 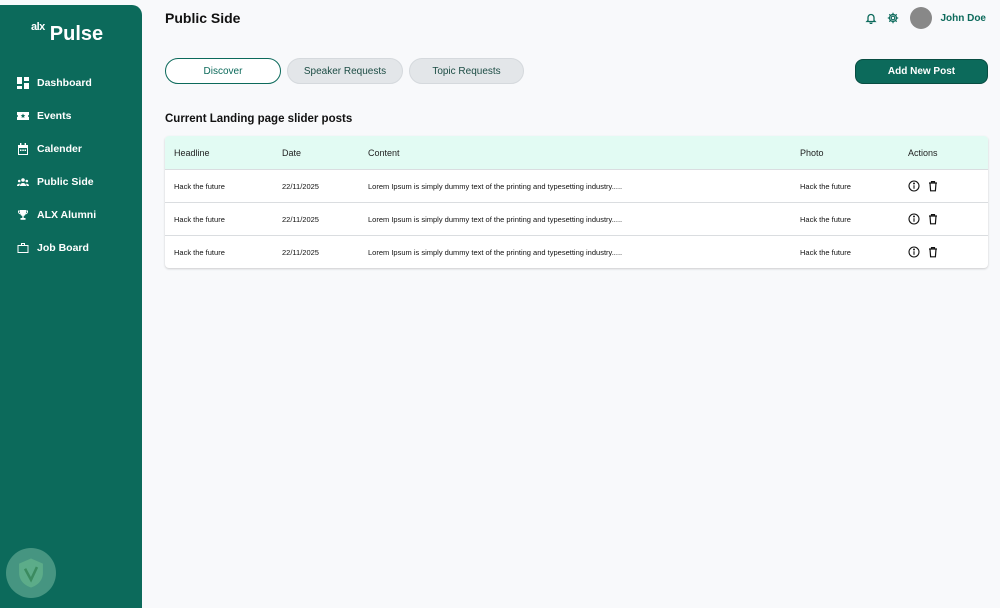 What do you see at coordinates (67, 214) in the screenshot?
I see `sidebar-item-label: ALX Alumni` at bounding box center [67, 214].